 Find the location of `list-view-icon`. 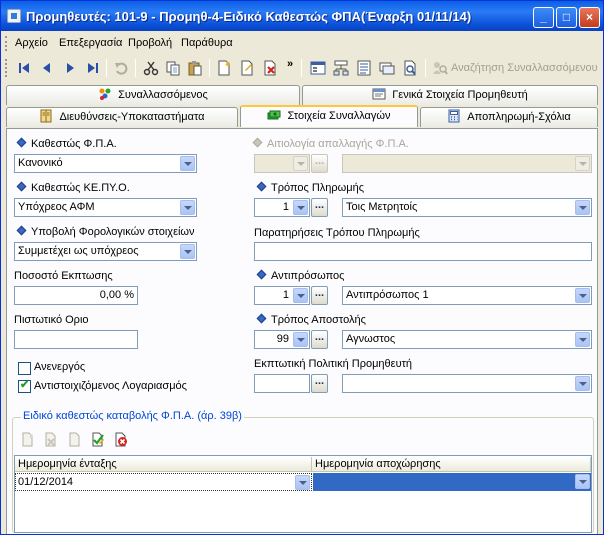

list-view-icon is located at coordinates (364, 68).